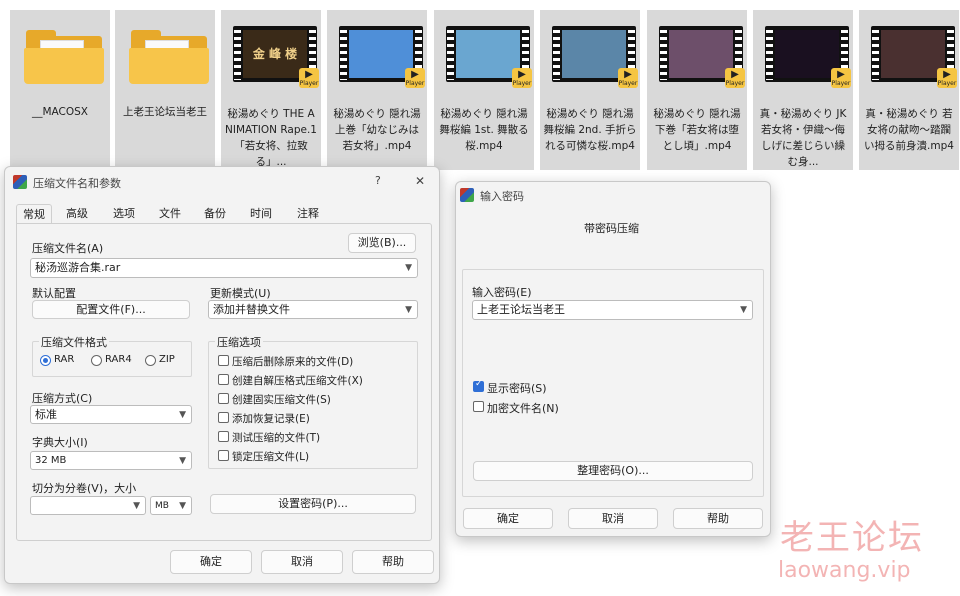 Image resolution: width=960 pixels, height=596 pixels. I want to click on dict-value: 32 MB, so click(51, 460).